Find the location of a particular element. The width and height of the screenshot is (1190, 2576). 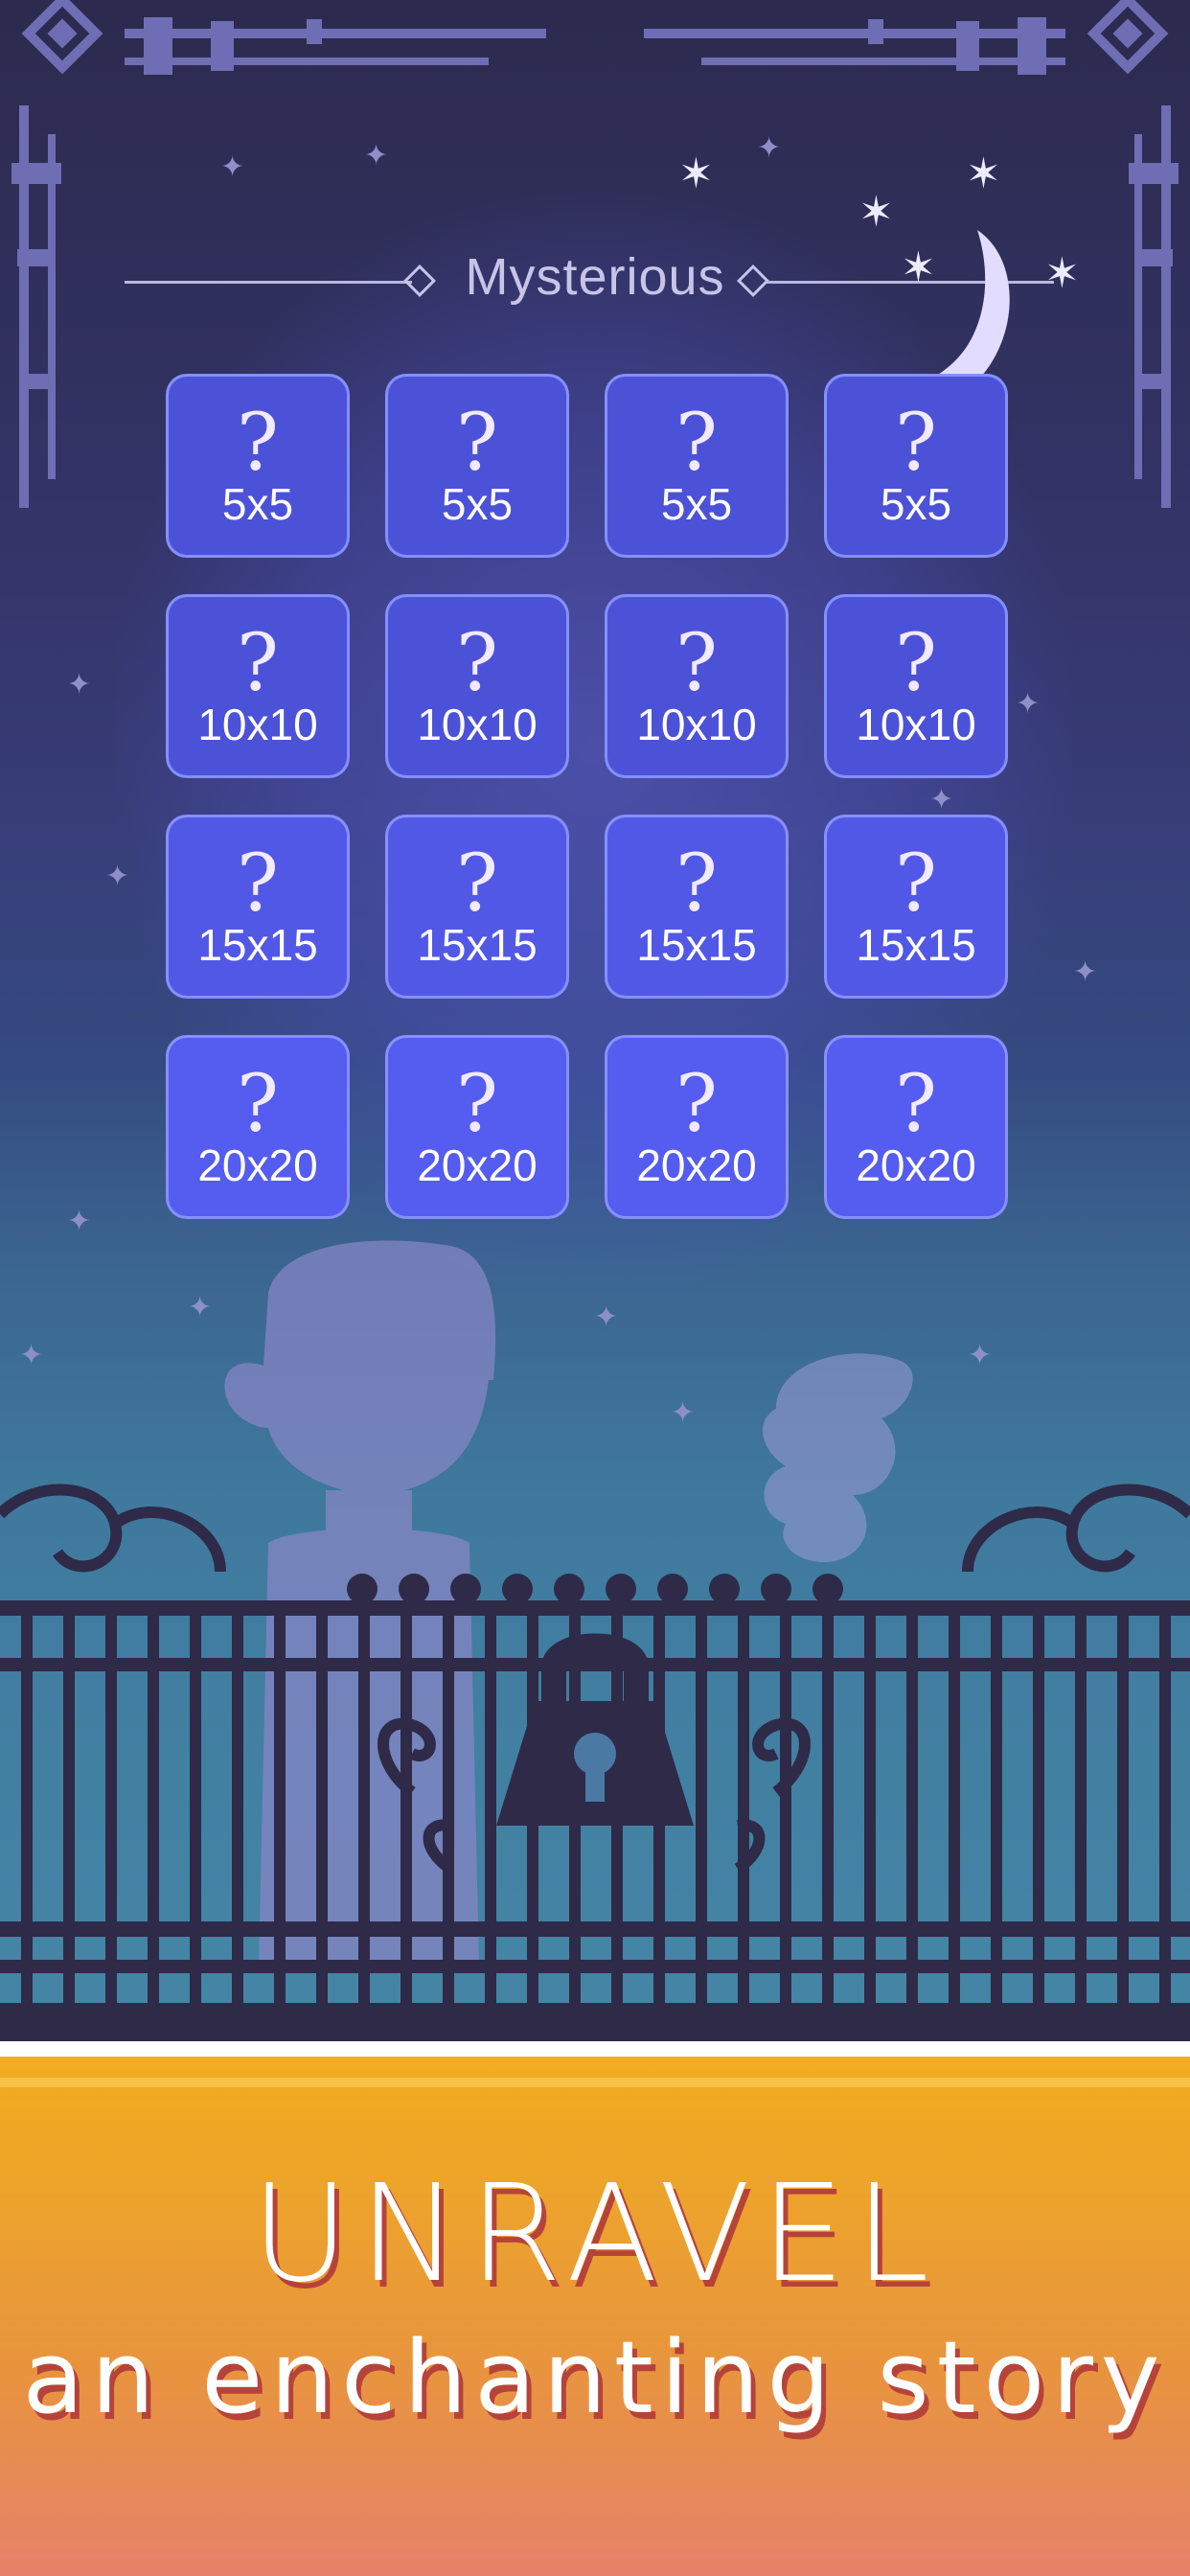

subheadline: an enchanting story is located at coordinates (595, 2377).